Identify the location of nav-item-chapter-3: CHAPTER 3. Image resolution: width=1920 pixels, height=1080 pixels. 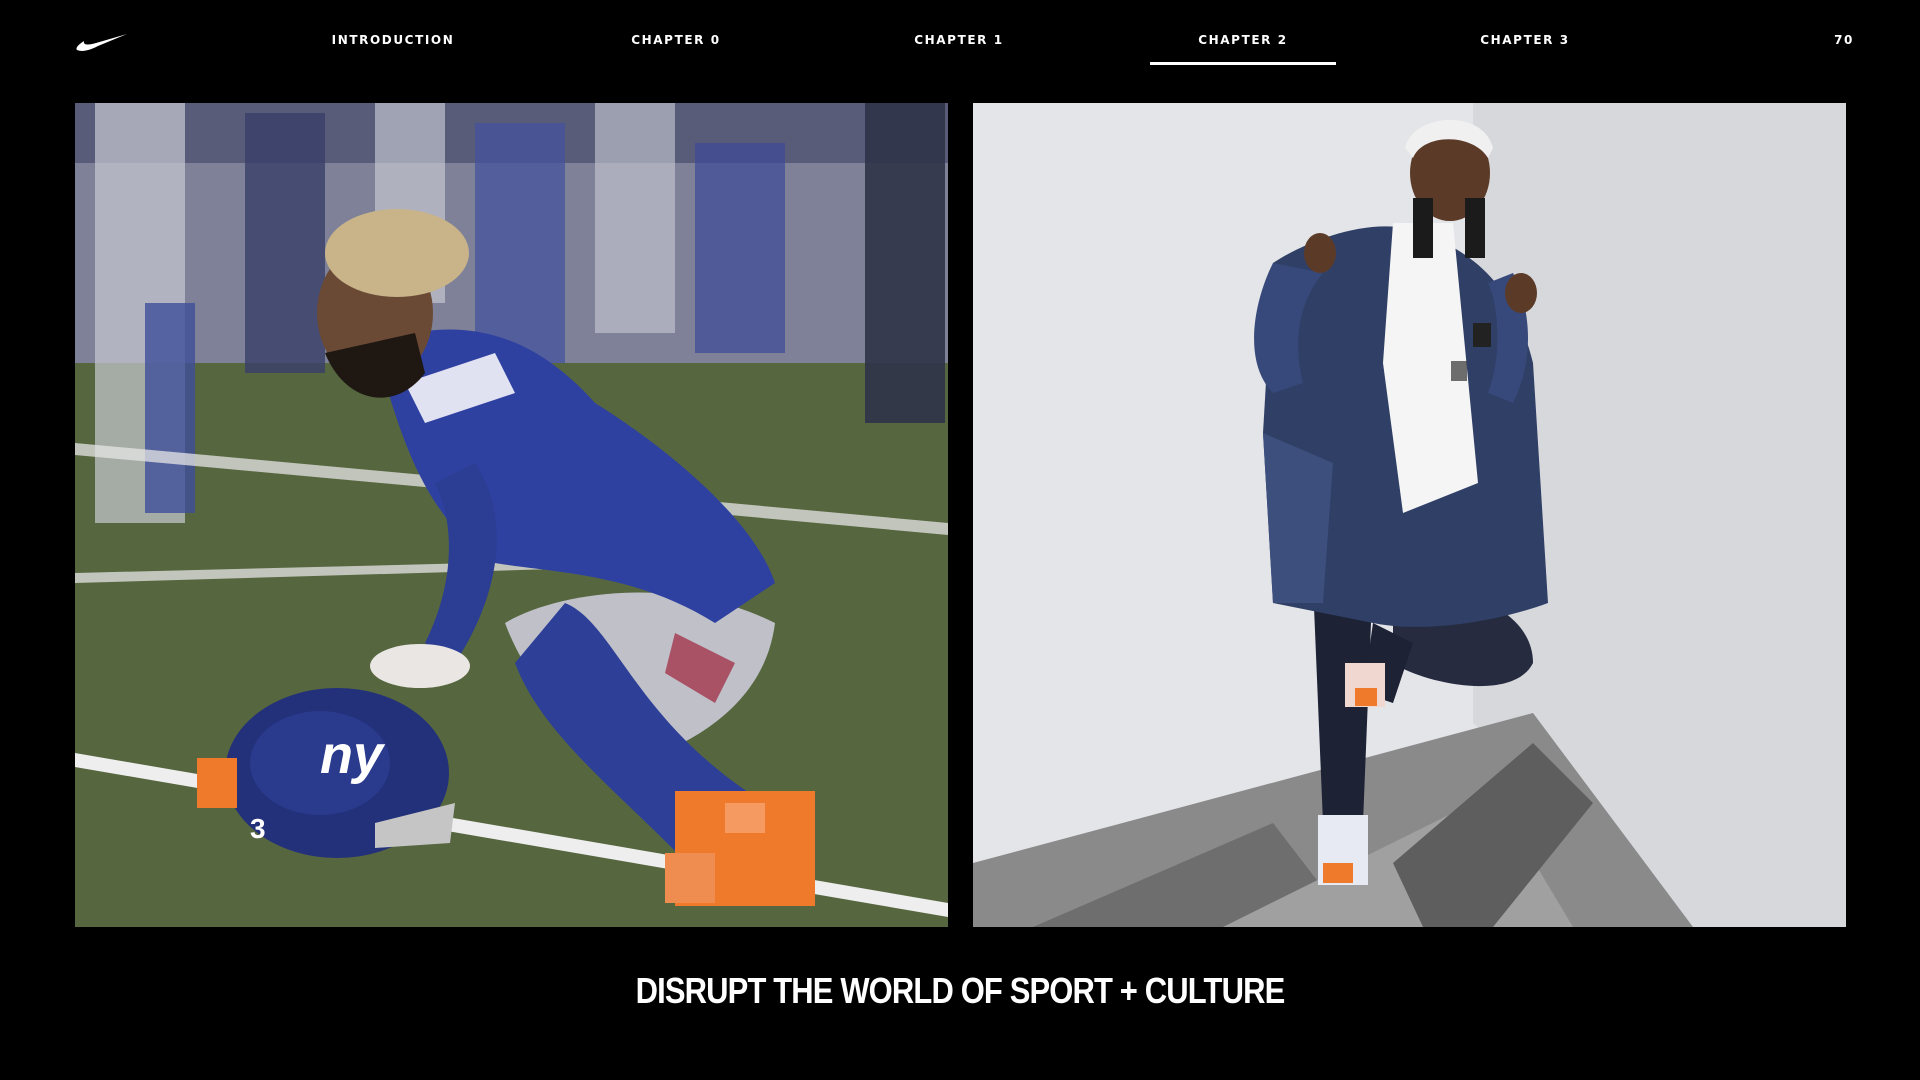
(1525, 42).